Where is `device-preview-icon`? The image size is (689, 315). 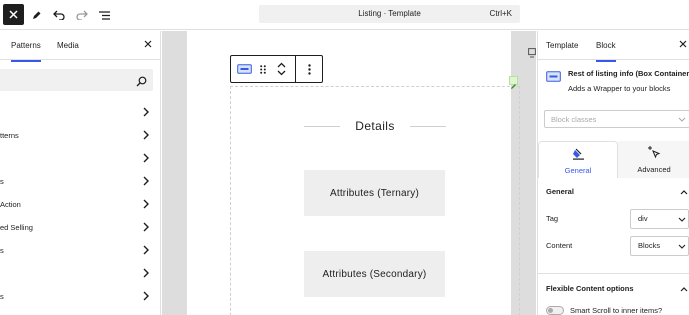 device-preview-icon is located at coordinates (532, 54).